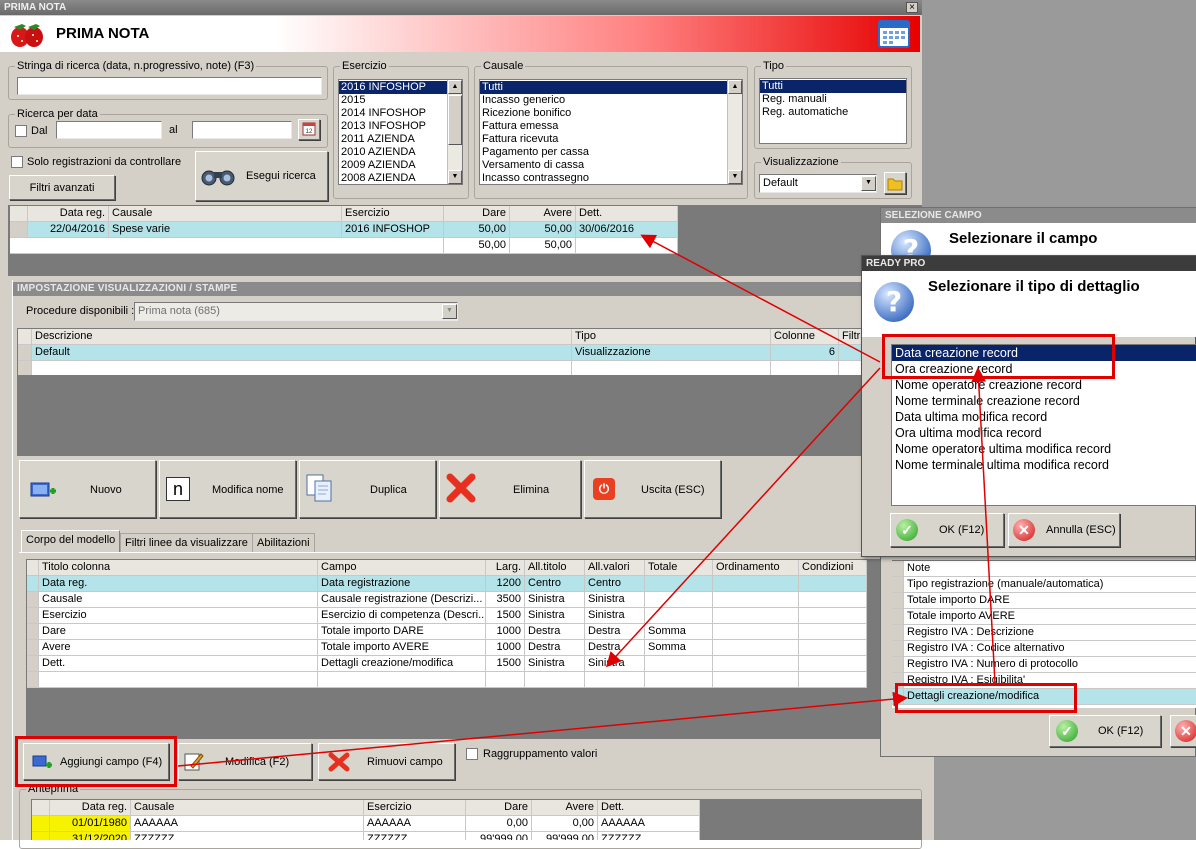  What do you see at coordinates (1044, 569) in the screenshot?
I see `list-item: Note` at bounding box center [1044, 569].